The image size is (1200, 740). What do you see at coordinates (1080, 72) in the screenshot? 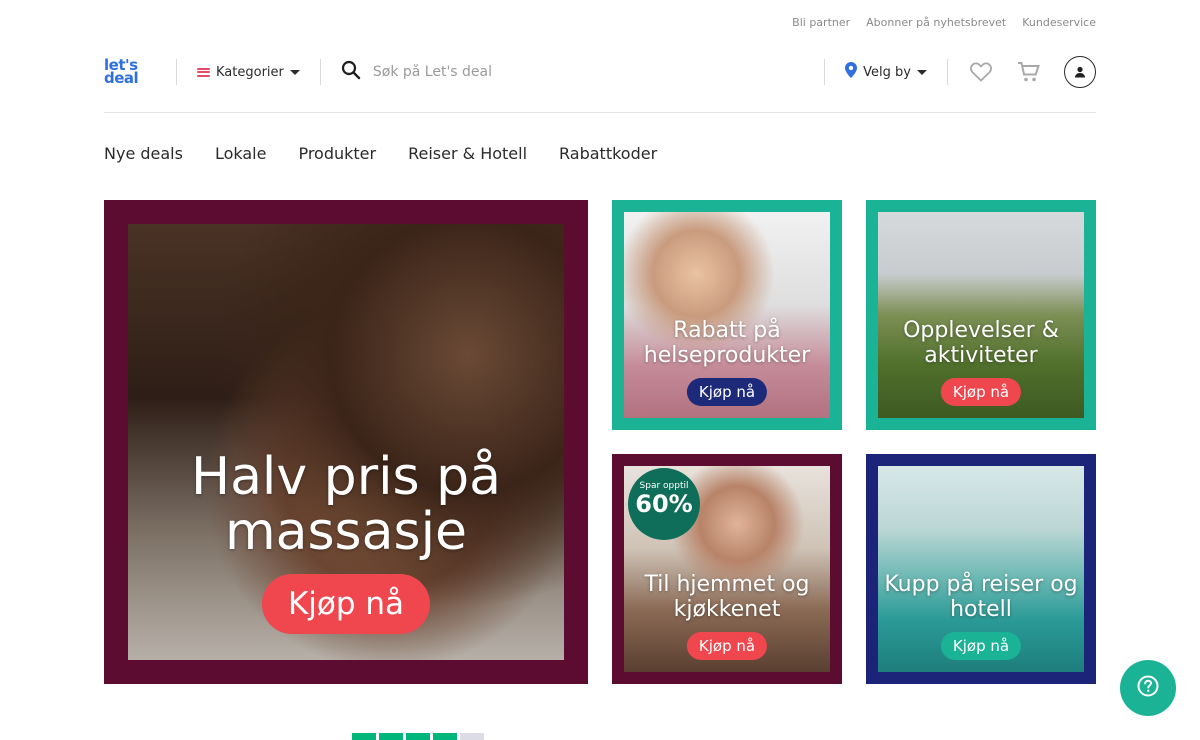
I see `user-account-icon` at bounding box center [1080, 72].